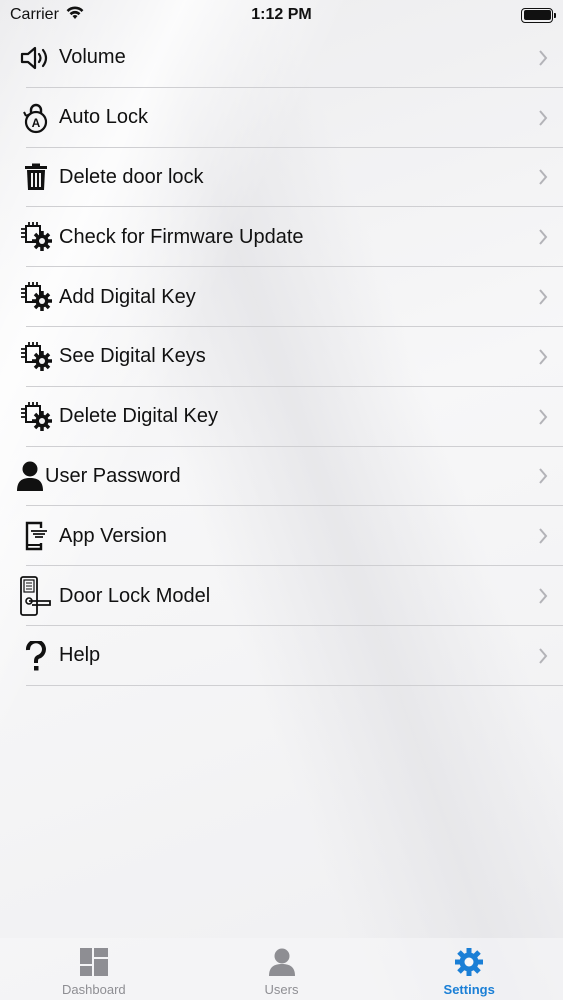 The height and width of the screenshot is (1000, 563). Describe the element at coordinates (538, 15) in the screenshot. I see `battery-icon` at that location.